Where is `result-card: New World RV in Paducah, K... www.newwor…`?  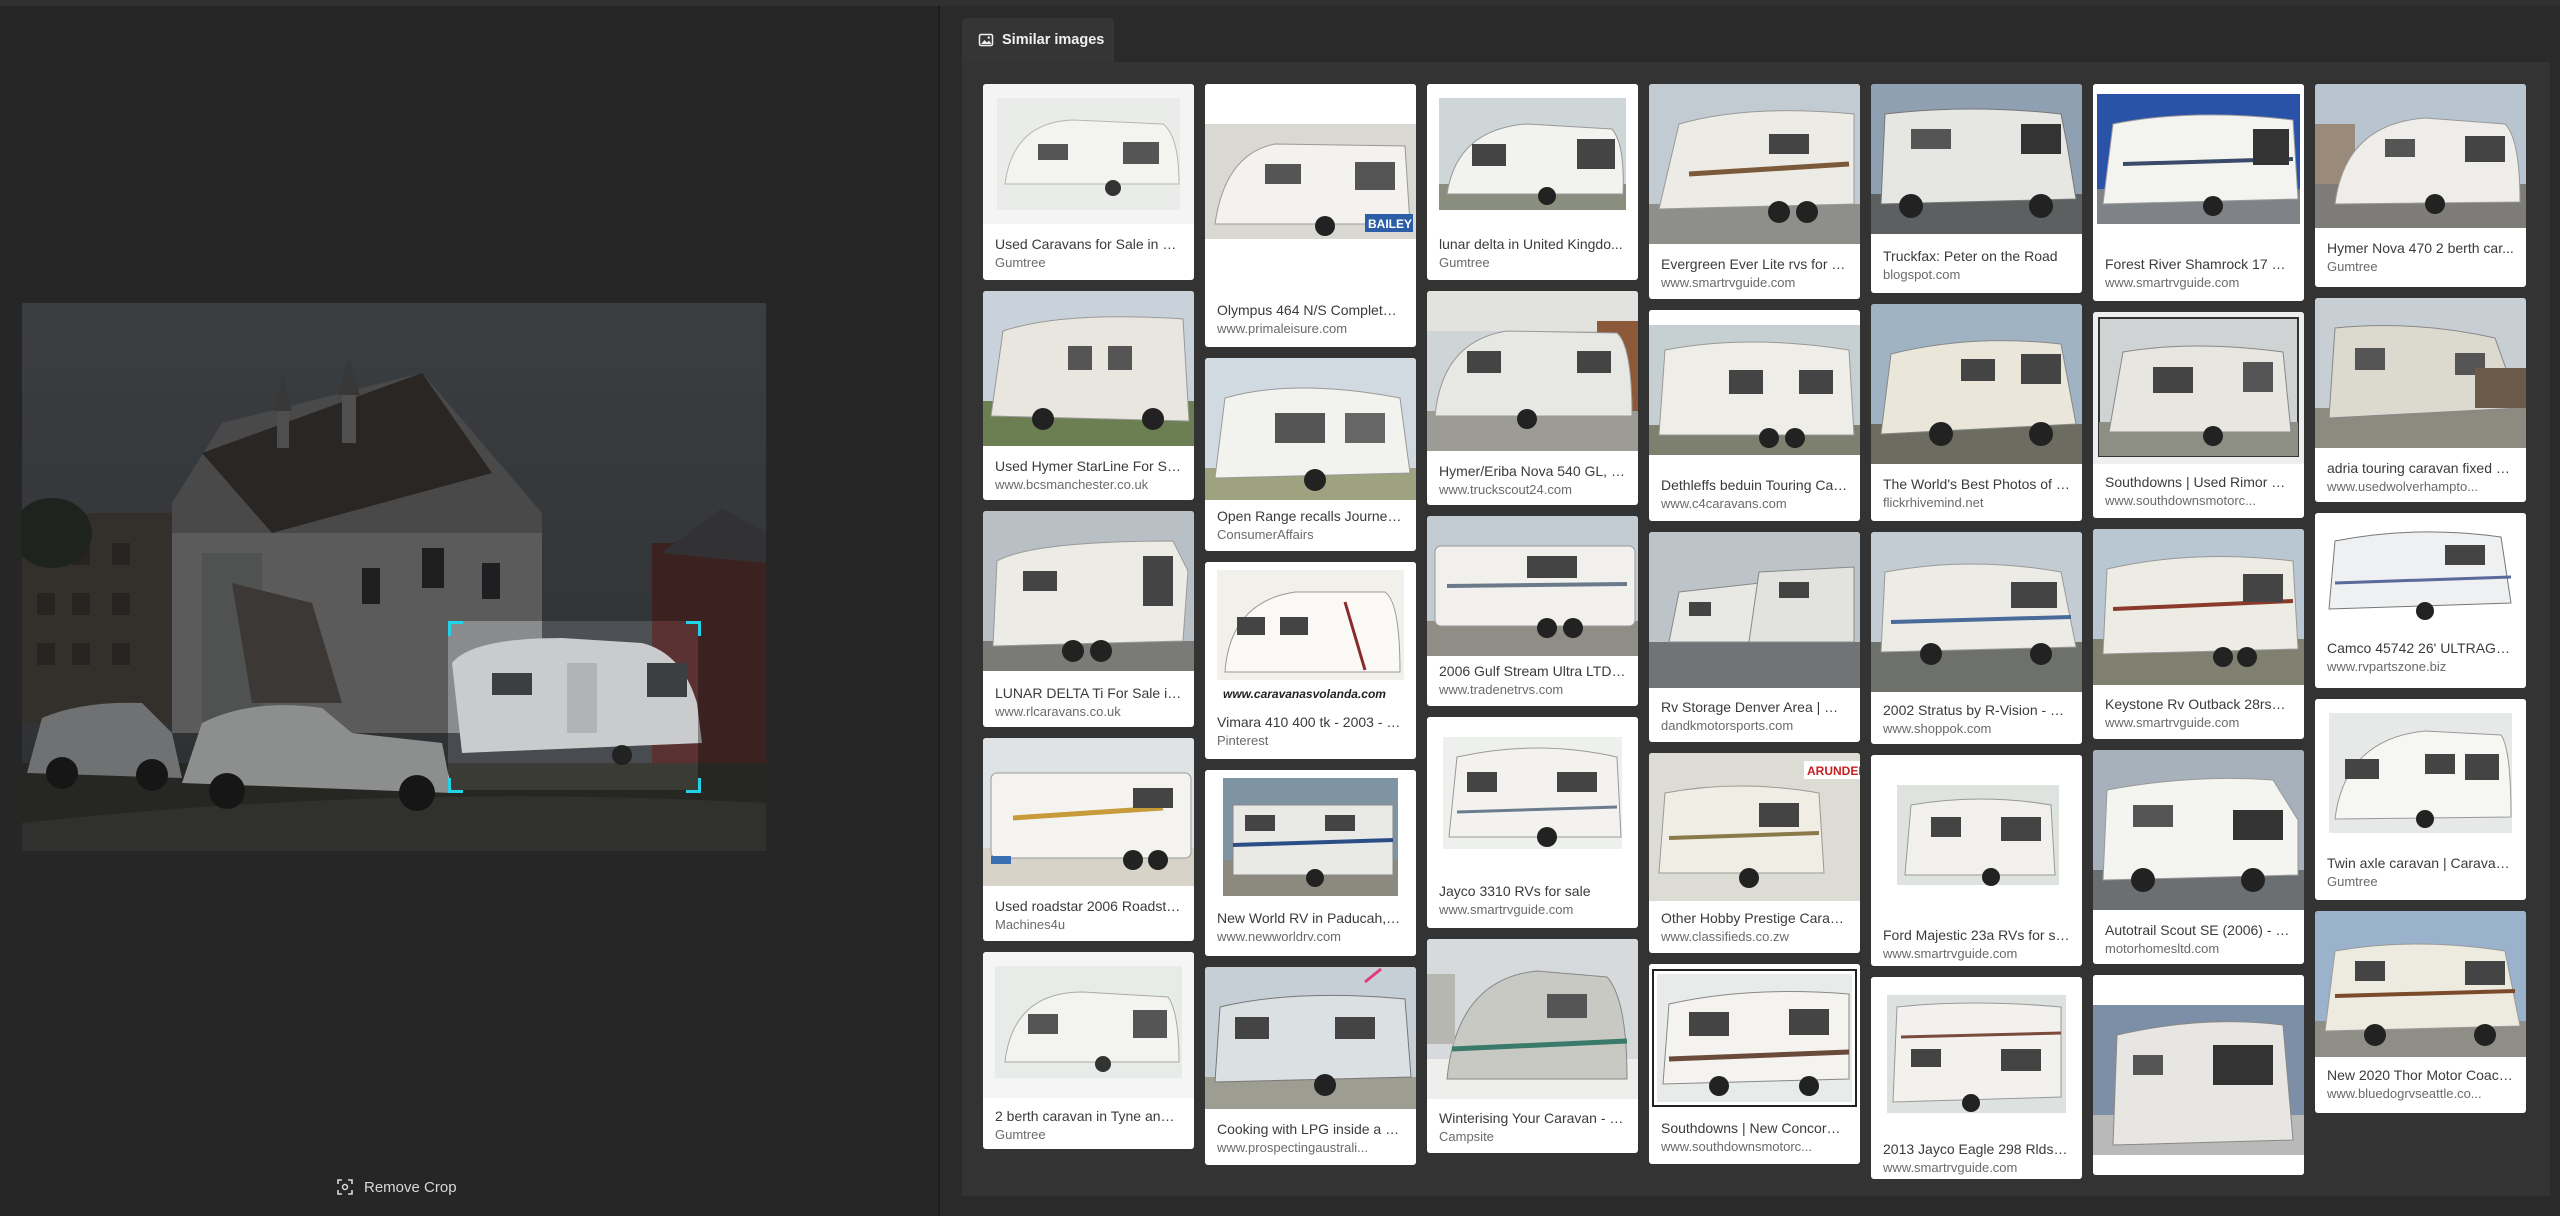 result-card: New World RV in Paducah, K... www.newwor… is located at coordinates (1310, 863).